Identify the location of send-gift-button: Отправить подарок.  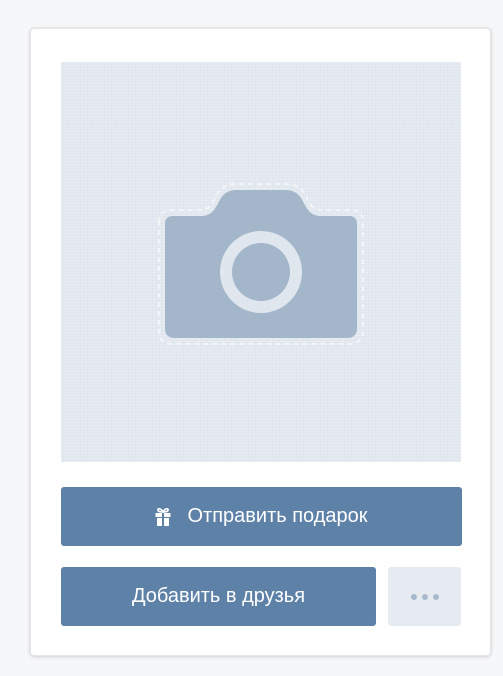
(261, 516).